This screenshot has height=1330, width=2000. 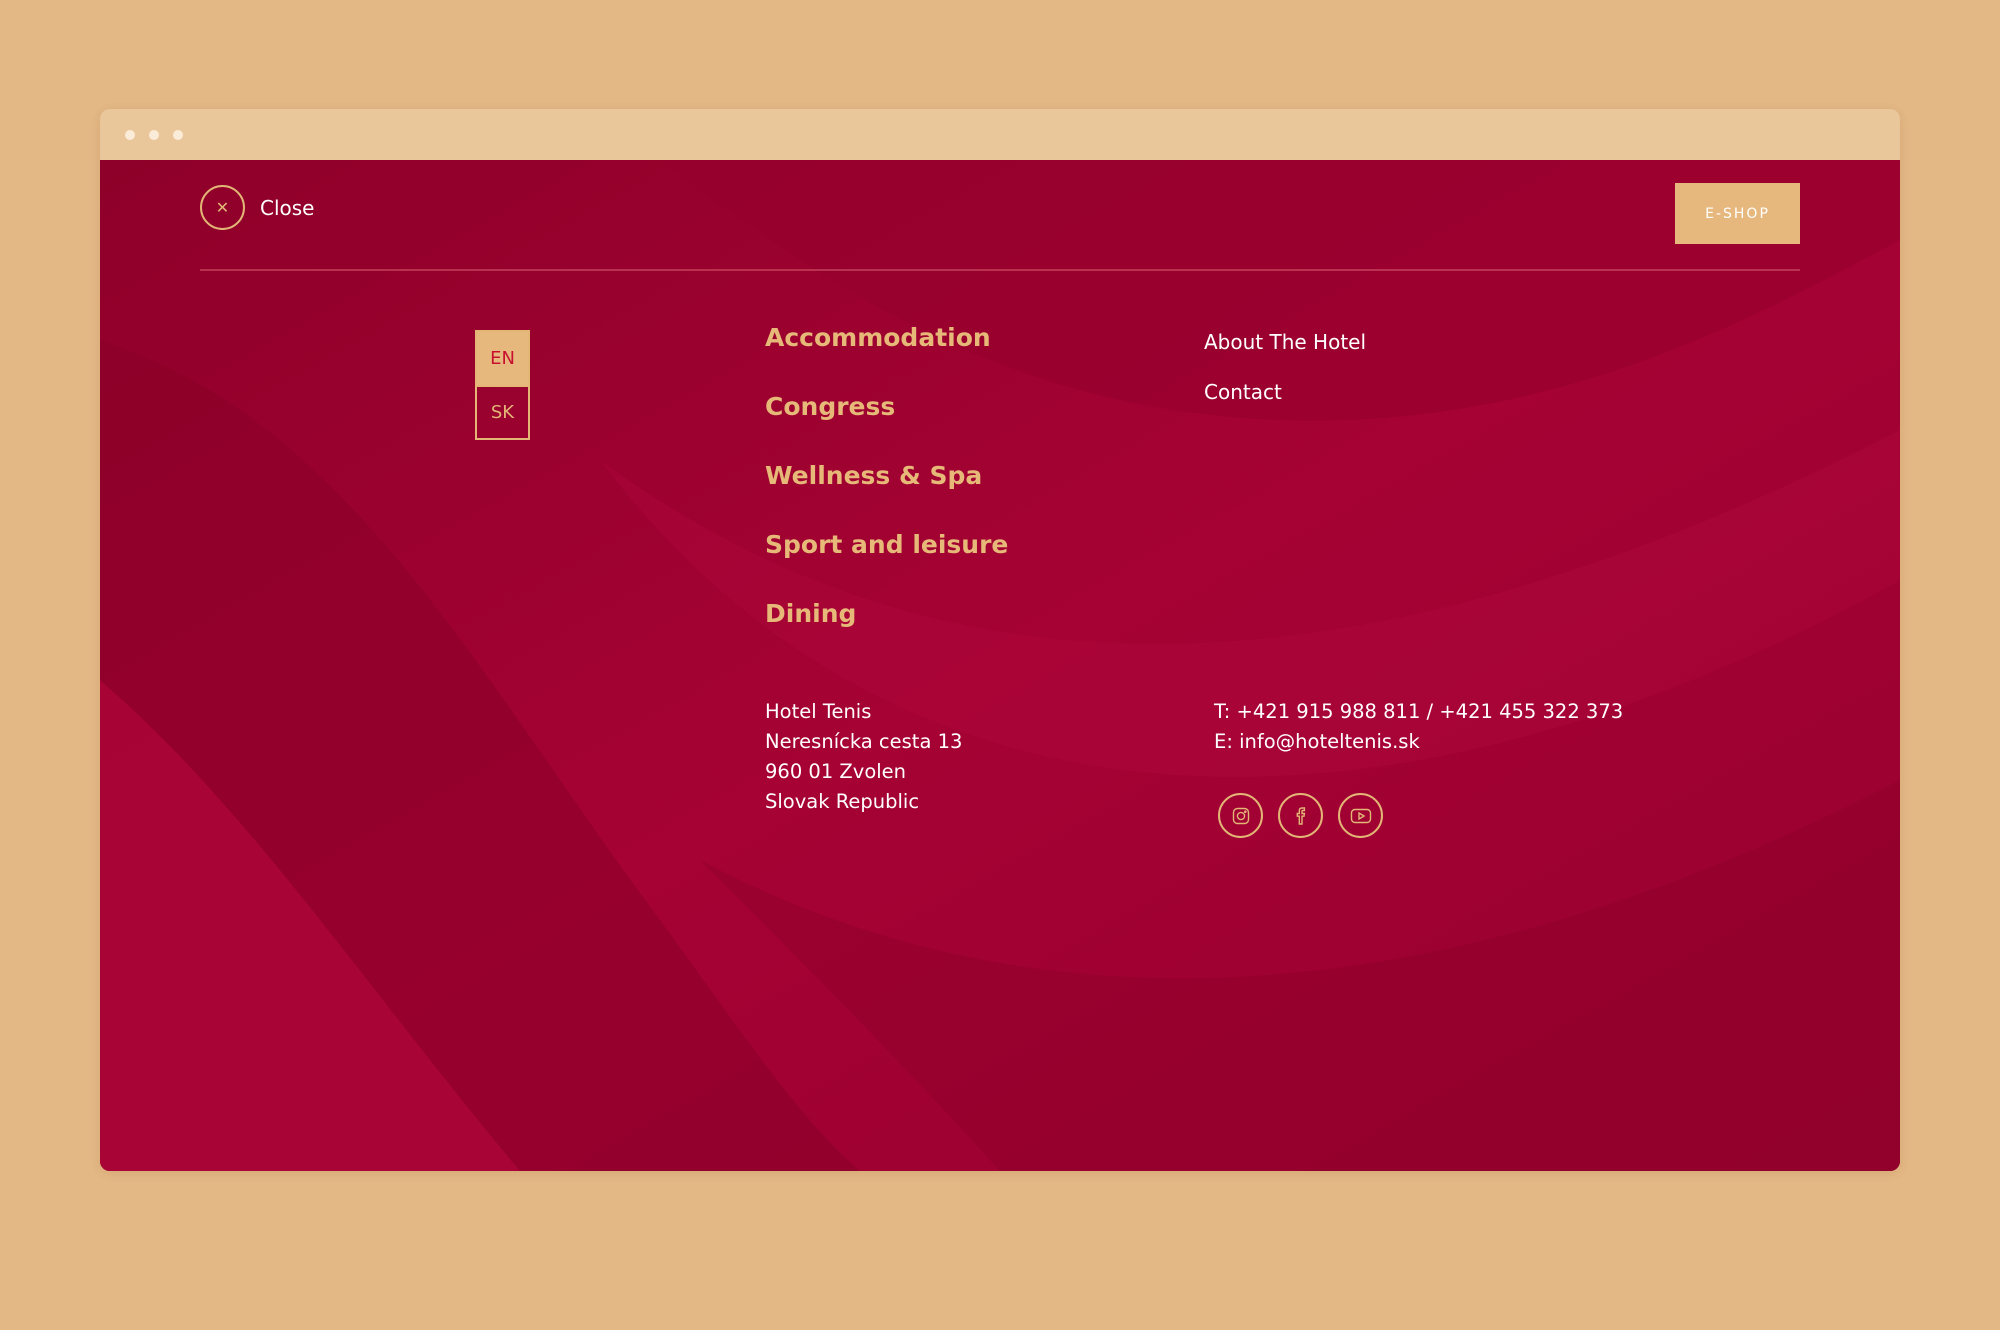 What do you see at coordinates (818, 711) in the screenshot?
I see `hotel-name: Hotel Tenis` at bounding box center [818, 711].